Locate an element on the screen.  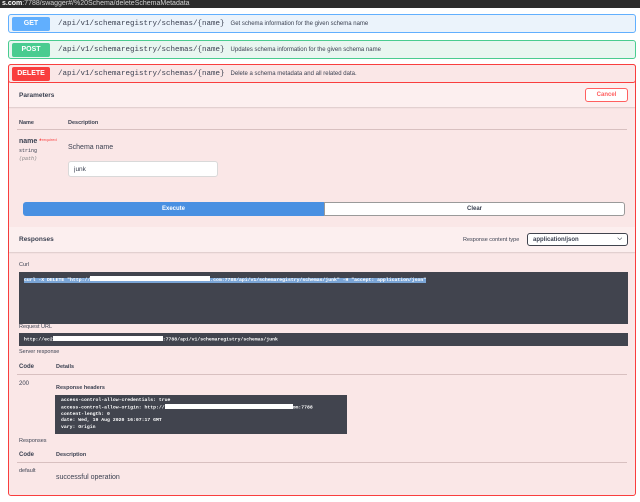
header-line: content-length: 0 is located at coordinates (85, 415).